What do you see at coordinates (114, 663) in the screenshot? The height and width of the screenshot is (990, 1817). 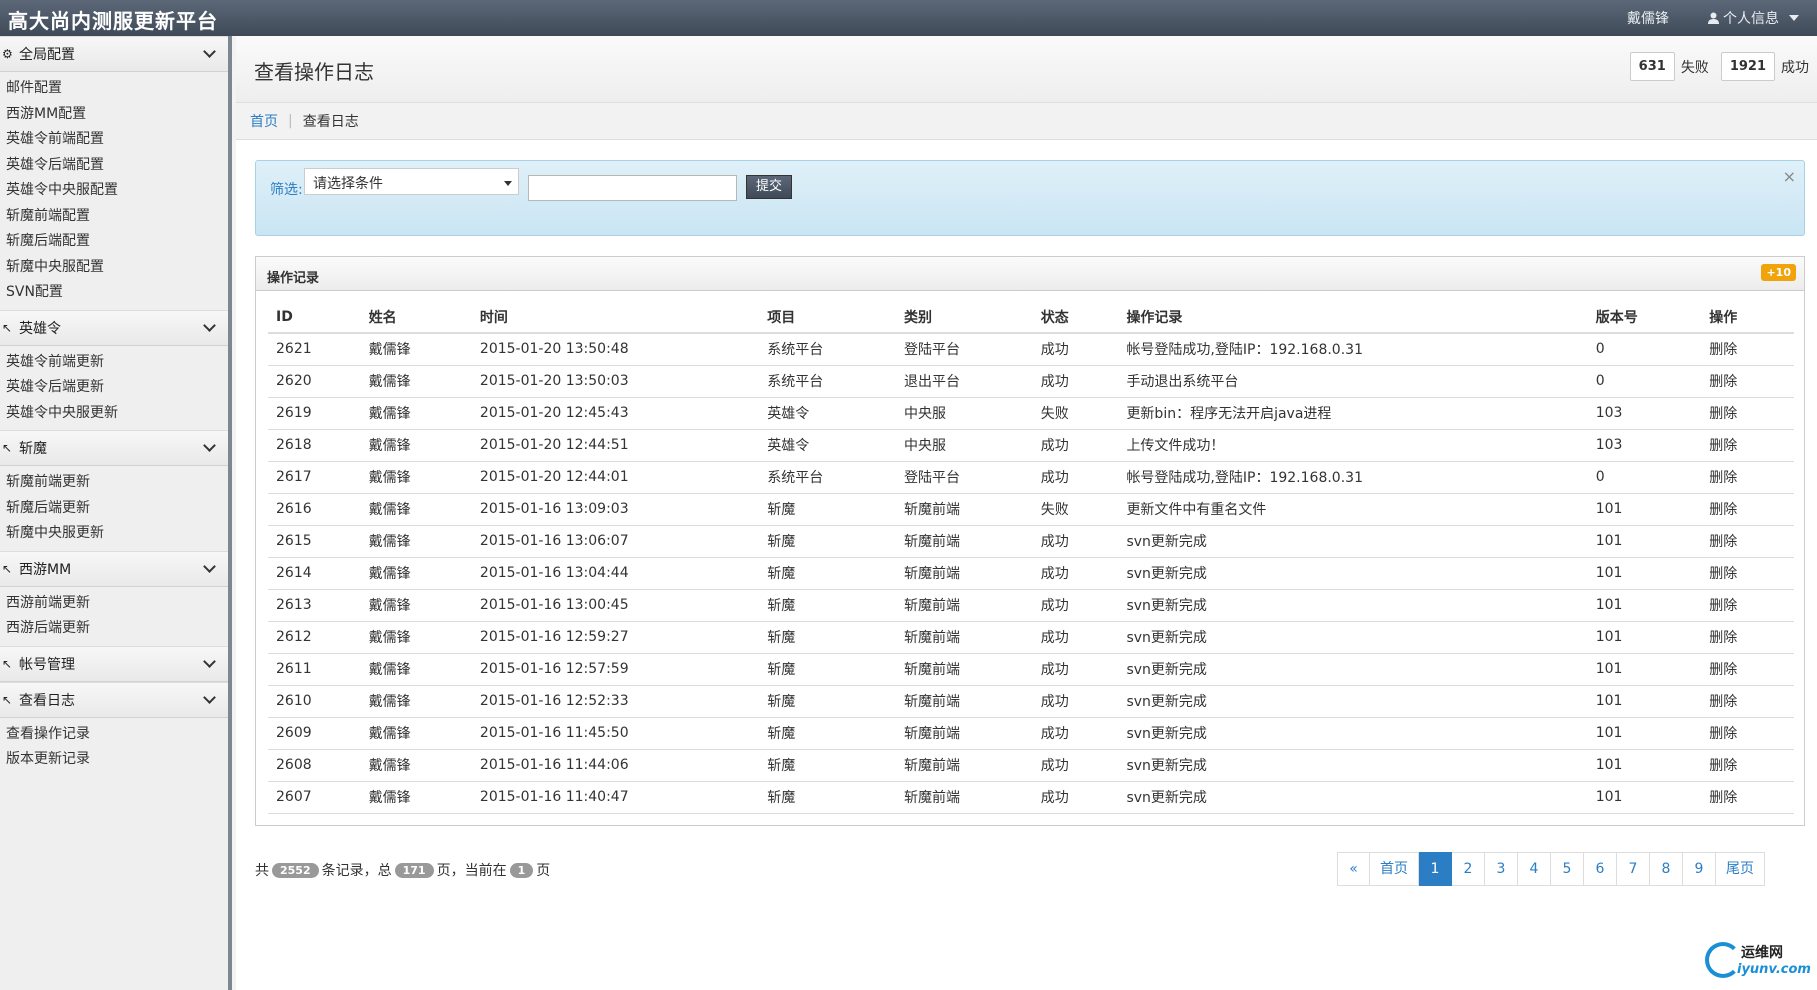 I see `sidebar-section-header: ↖ 帐号管理` at bounding box center [114, 663].